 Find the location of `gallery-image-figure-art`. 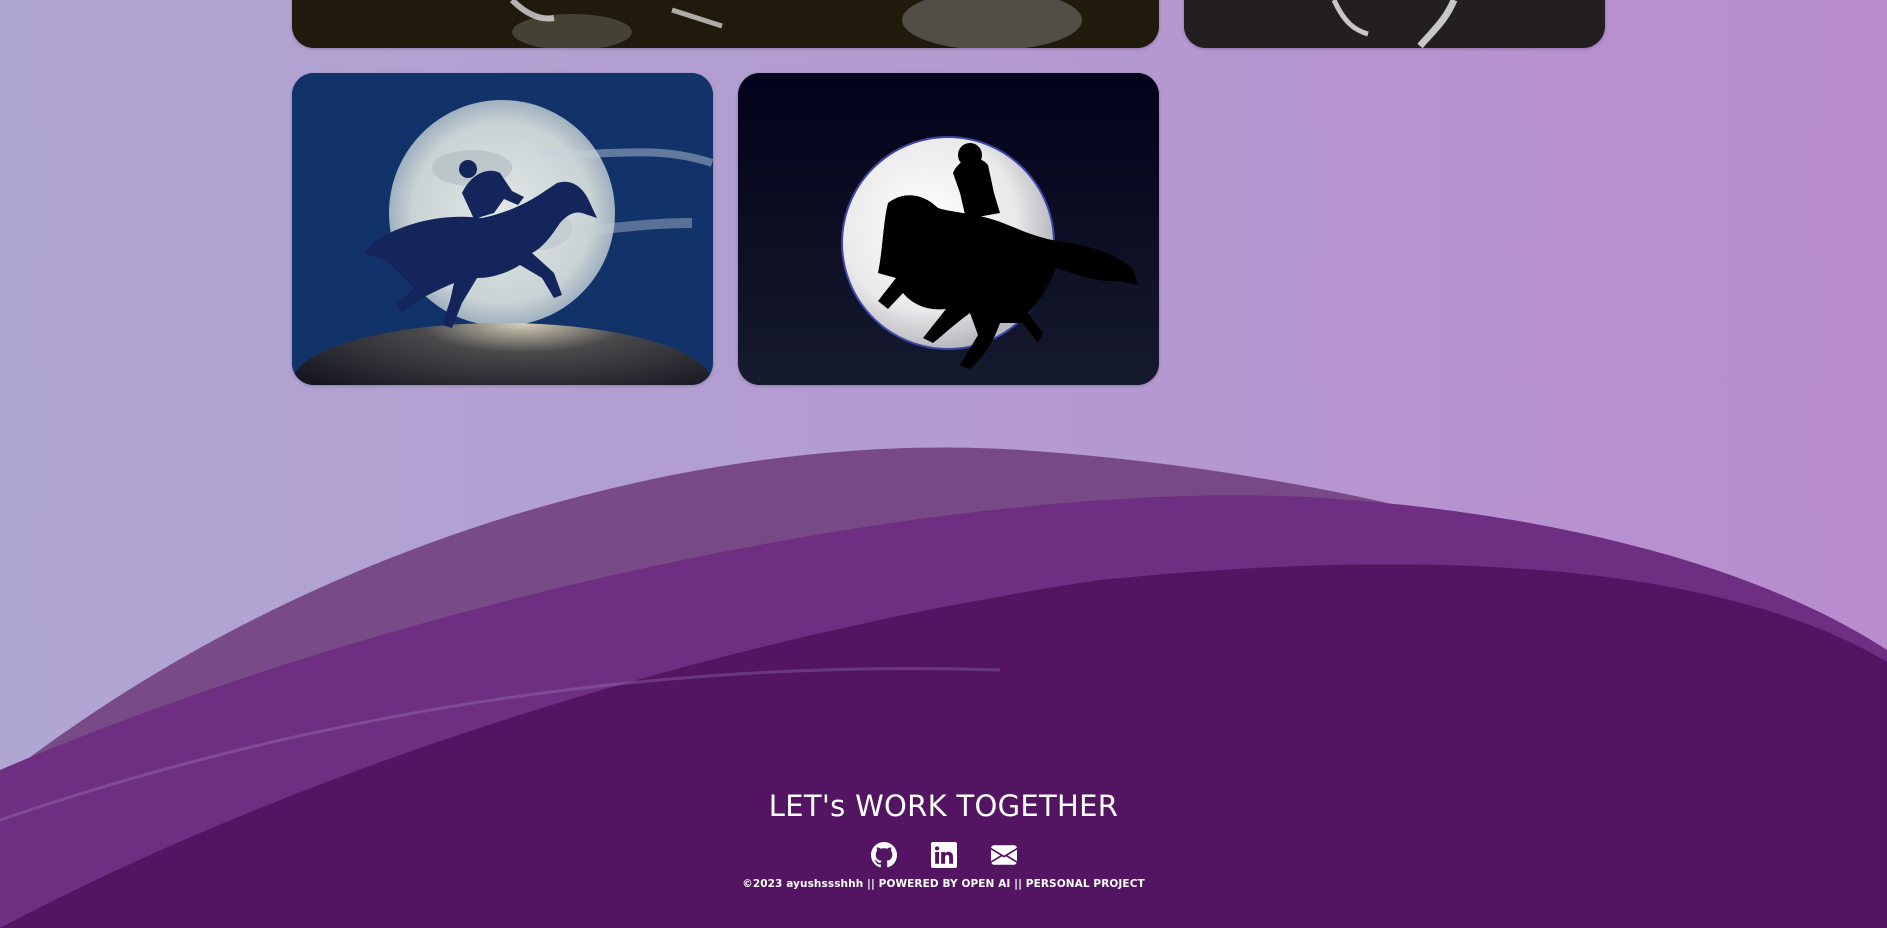

gallery-image-figure-art is located at coordinates (1394, 24).